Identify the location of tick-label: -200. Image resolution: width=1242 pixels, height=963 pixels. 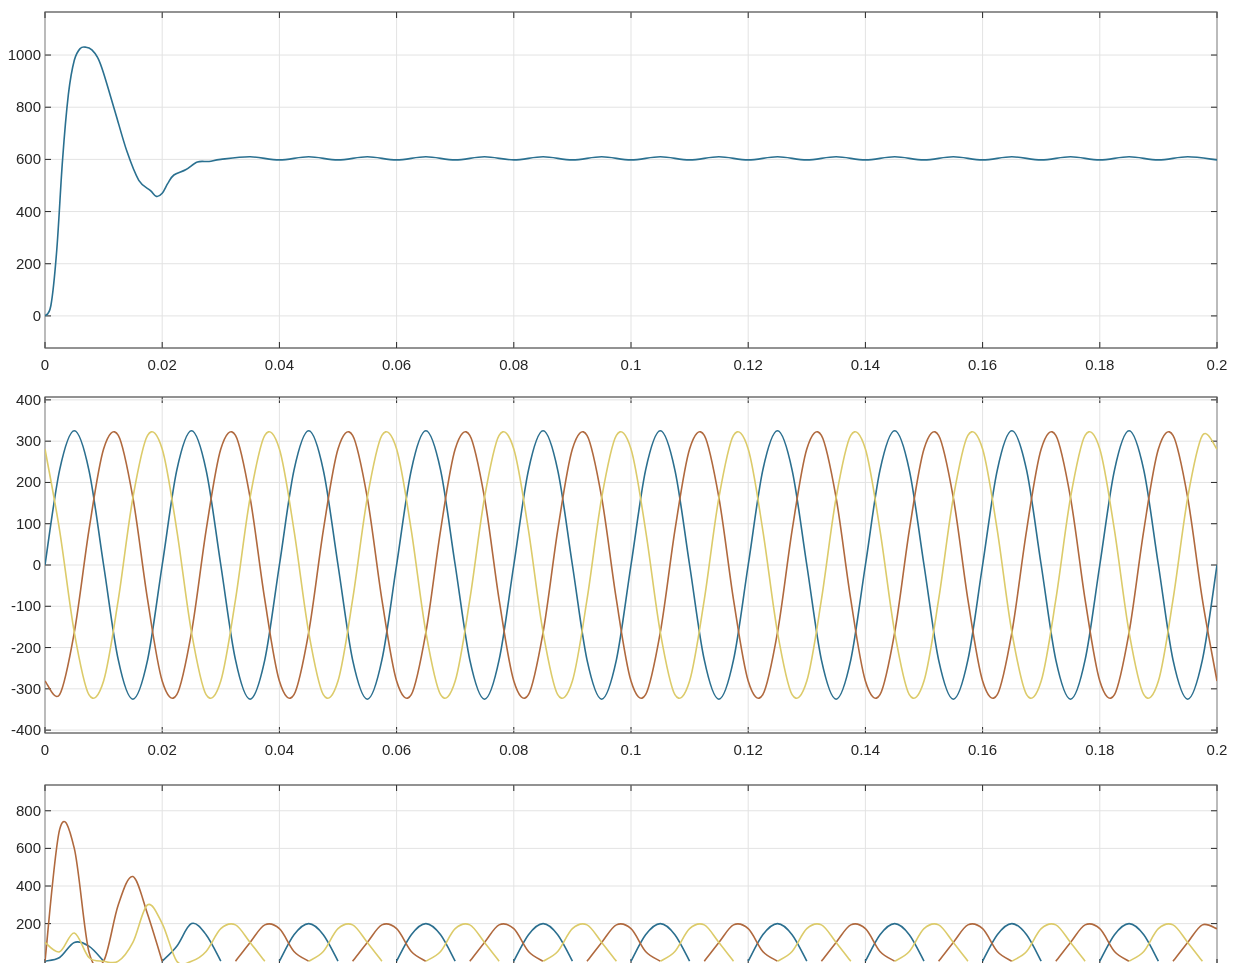
(25, 647).